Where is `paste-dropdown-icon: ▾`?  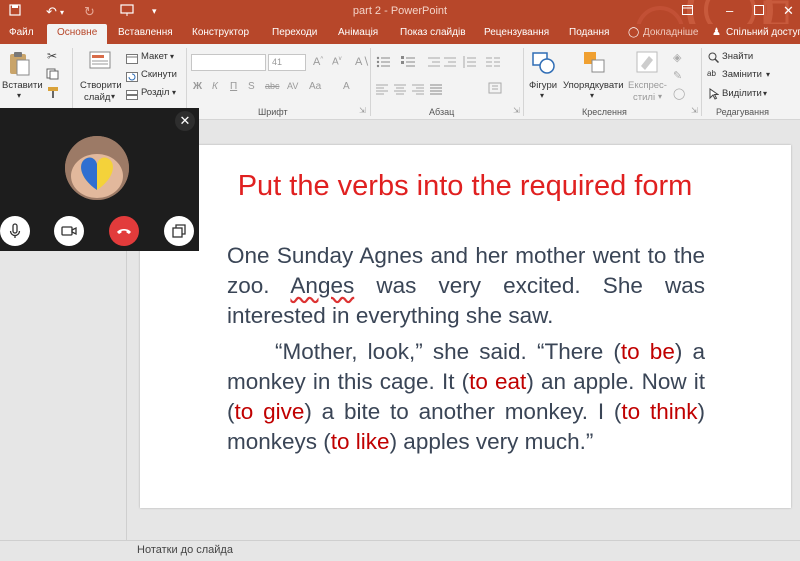 paste-dropdown-icon: ▾ is located at coordinates (19, 95).